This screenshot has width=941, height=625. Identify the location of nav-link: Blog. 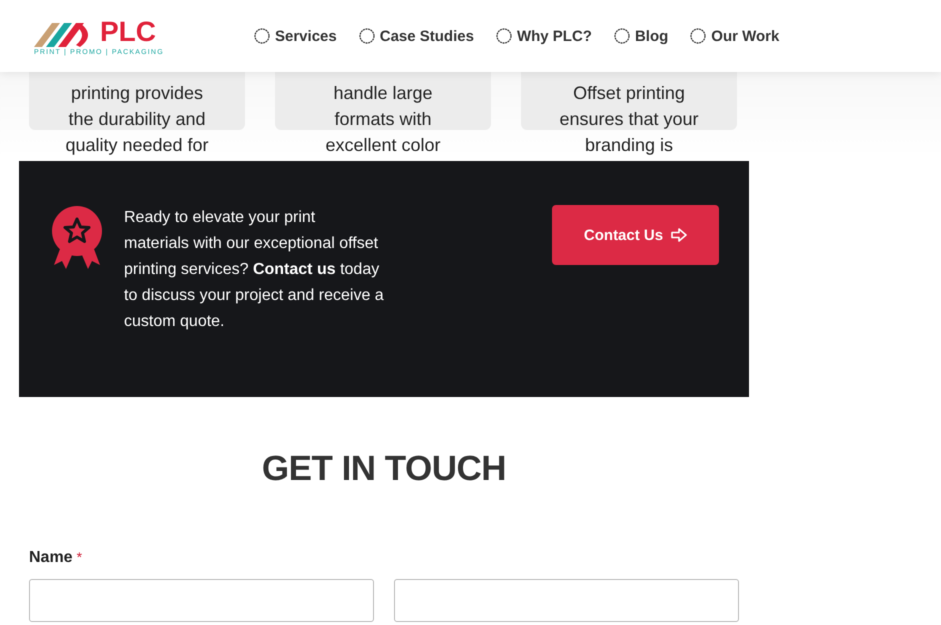
(641, 36).